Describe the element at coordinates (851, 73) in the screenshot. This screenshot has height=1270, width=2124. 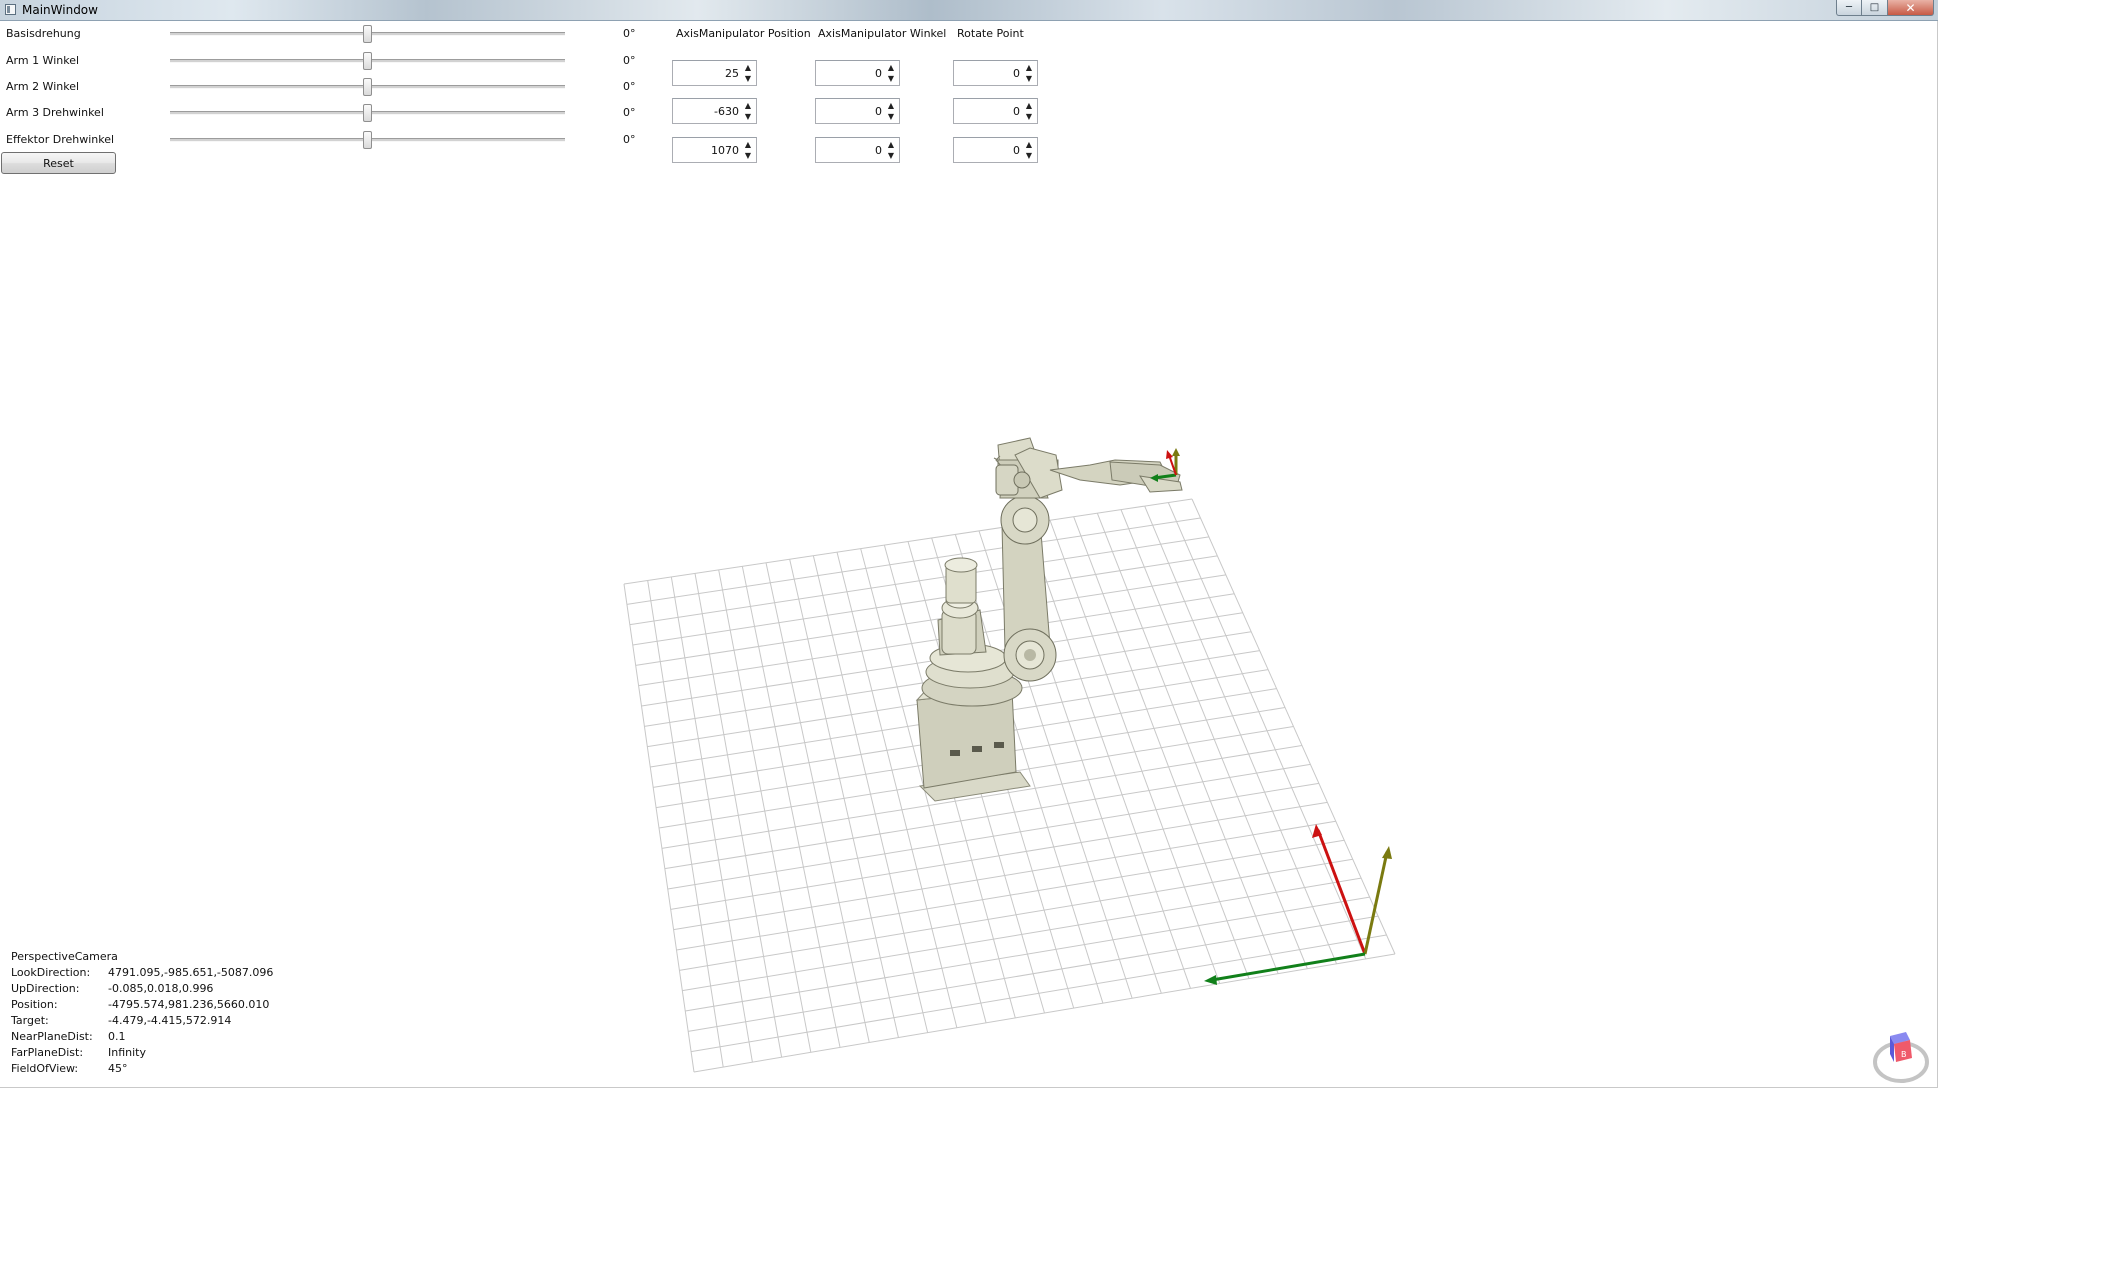
I see `winkel-x-input` at that location.